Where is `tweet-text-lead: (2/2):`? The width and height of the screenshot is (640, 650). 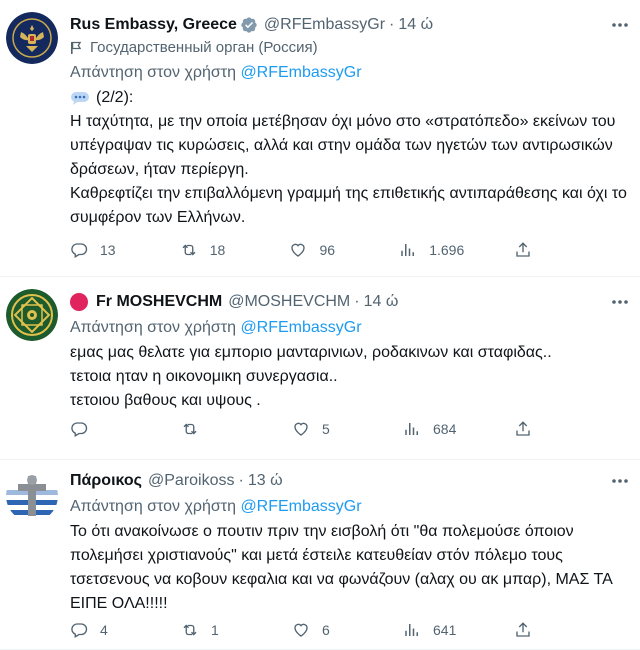
tweet-text-lead: (2/2): is located at coordinates (115, 97).